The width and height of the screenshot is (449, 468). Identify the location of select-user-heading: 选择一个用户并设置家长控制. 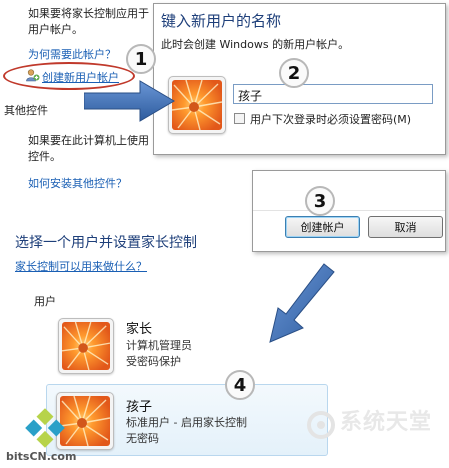
(106, 243).